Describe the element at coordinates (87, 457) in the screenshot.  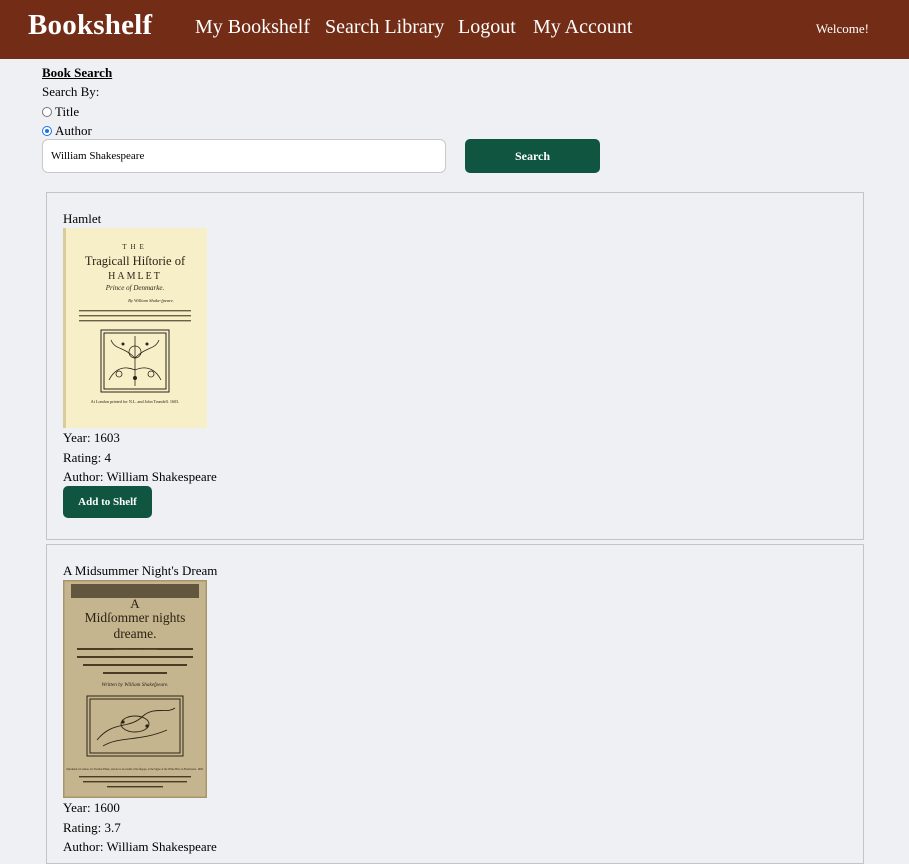
I see `book-rating: Rating: 4` at that location.